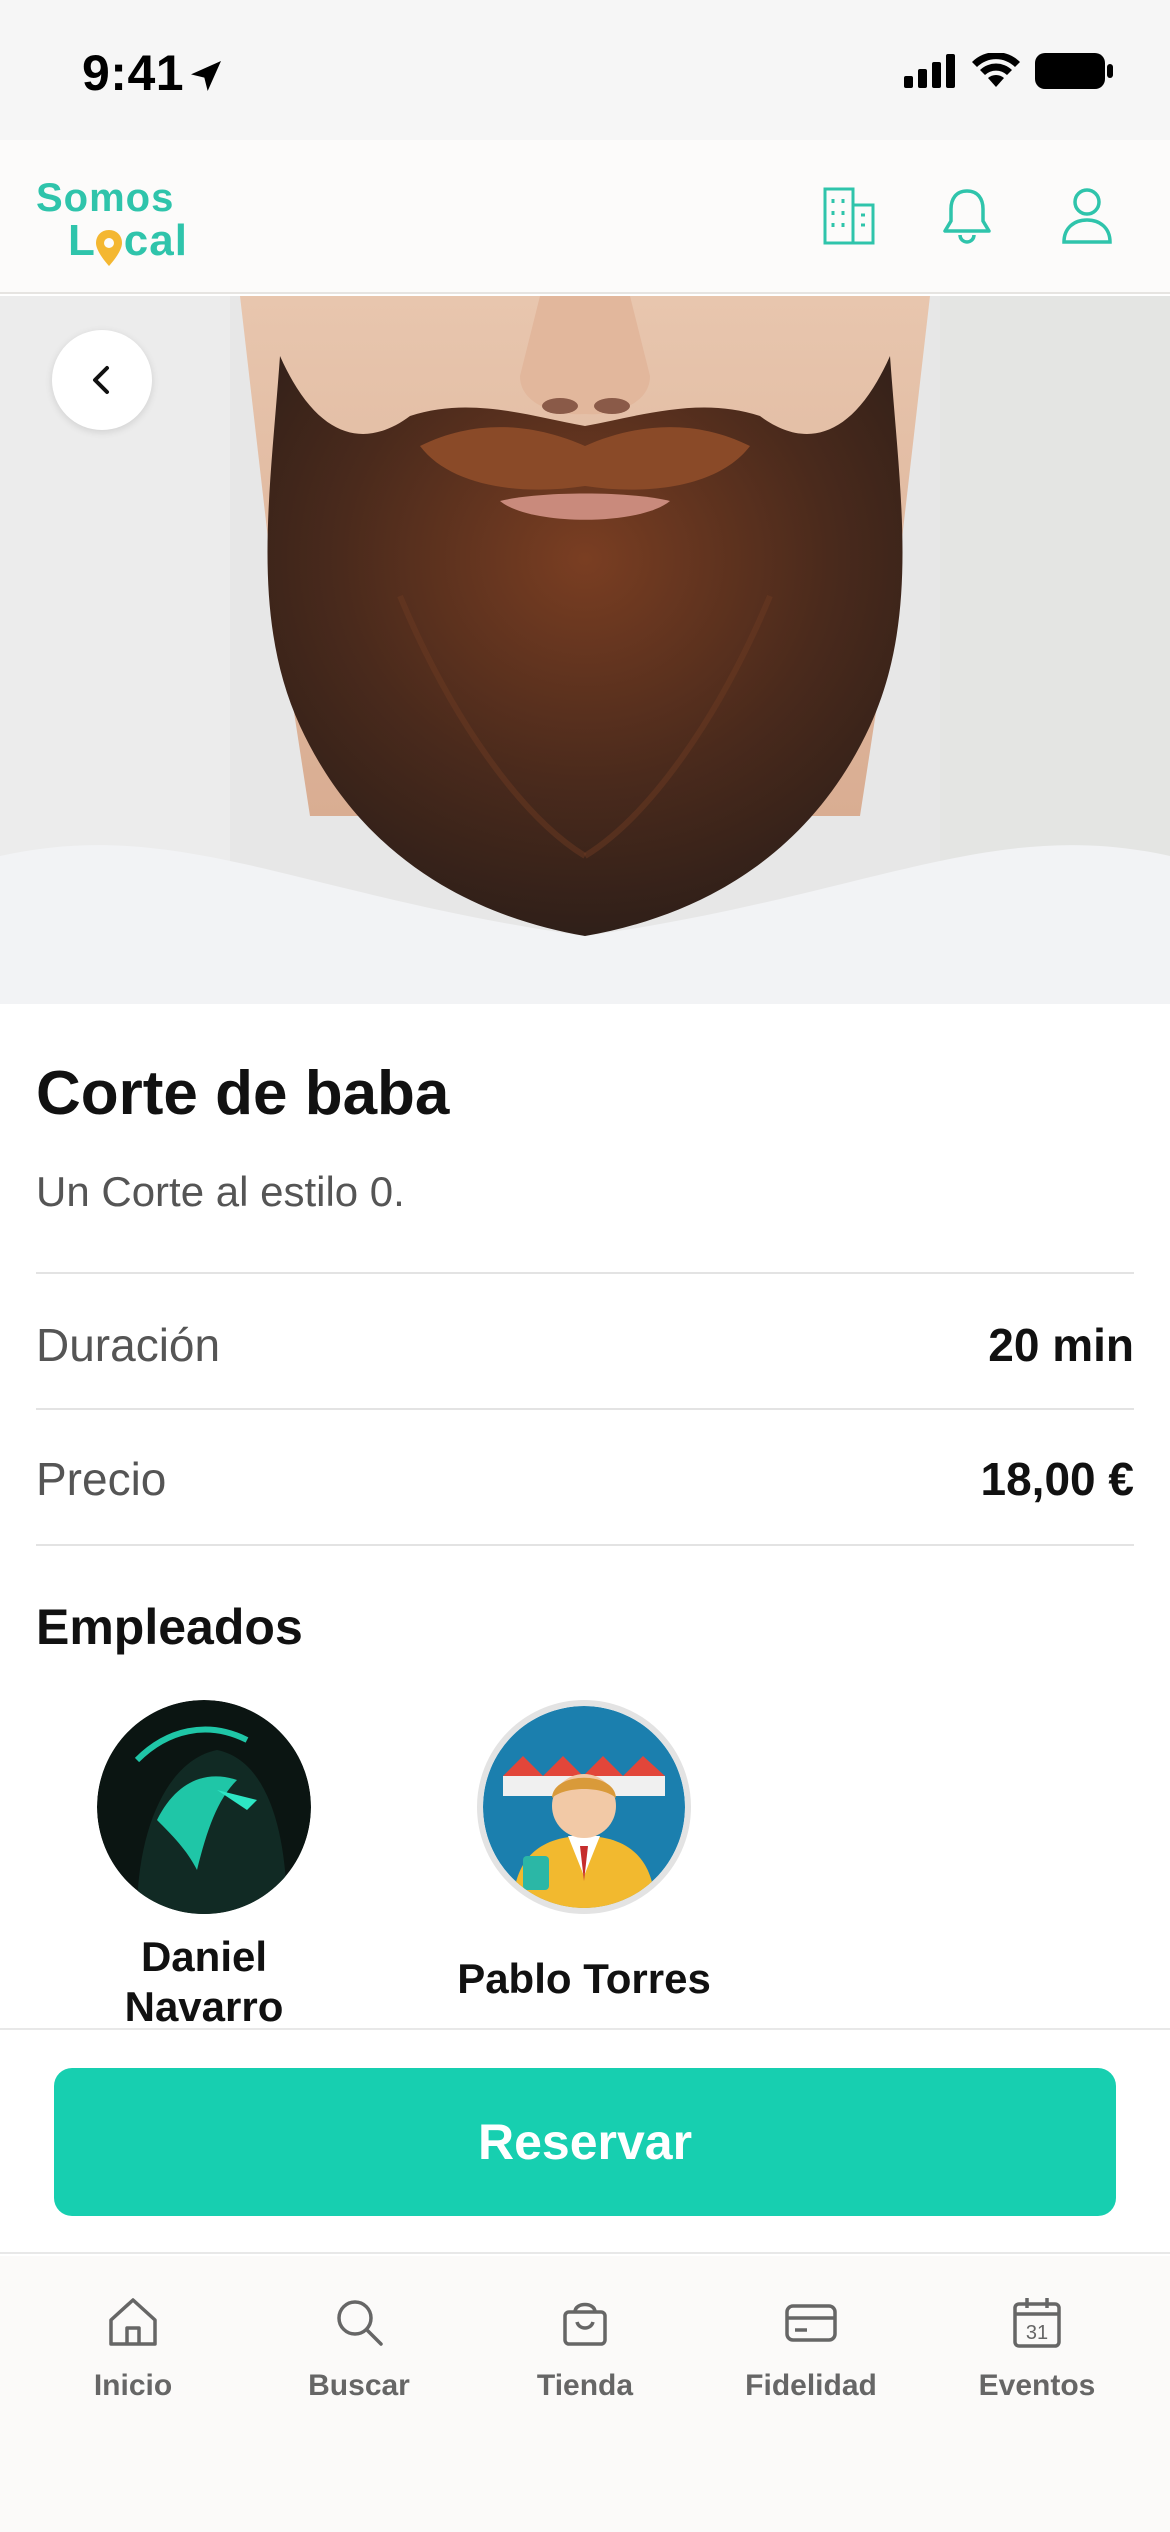 This screenshot has height=2532, width=1170. I want to click on logo-somos-text: Somos, so click(105, 198).